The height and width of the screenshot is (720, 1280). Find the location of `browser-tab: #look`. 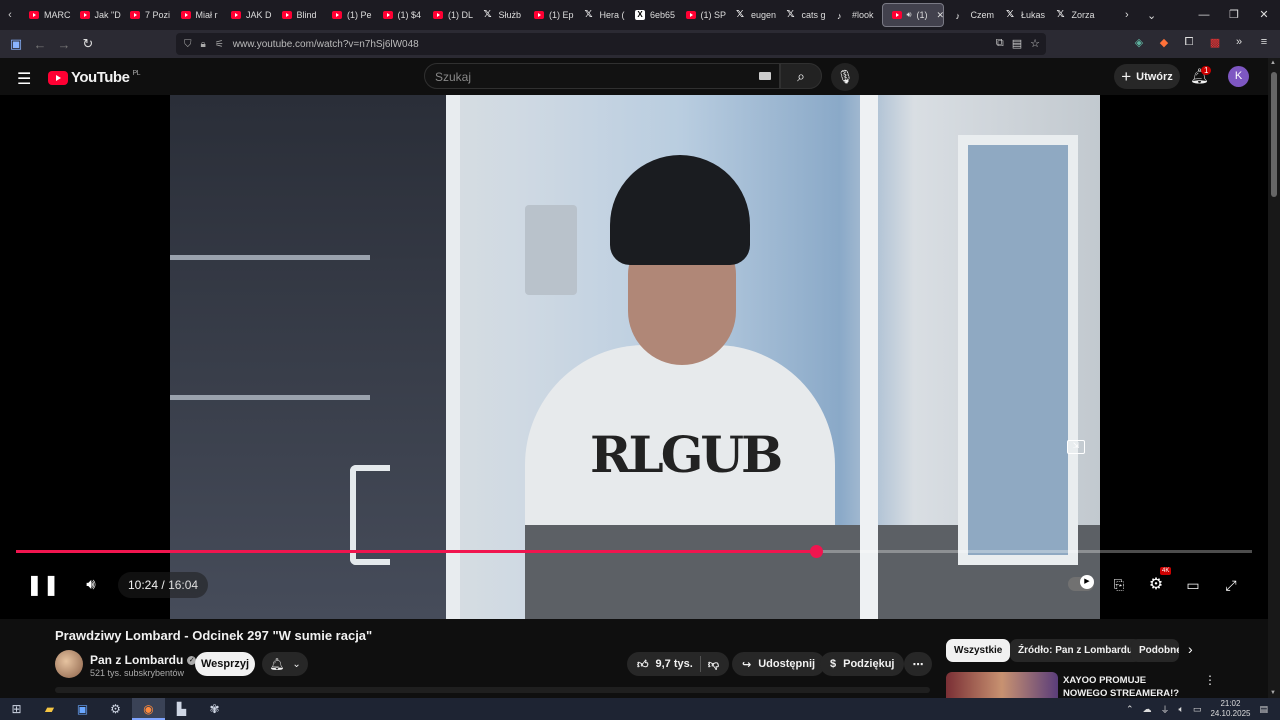

browser-tab: #look is located at coordinates (853, 15).